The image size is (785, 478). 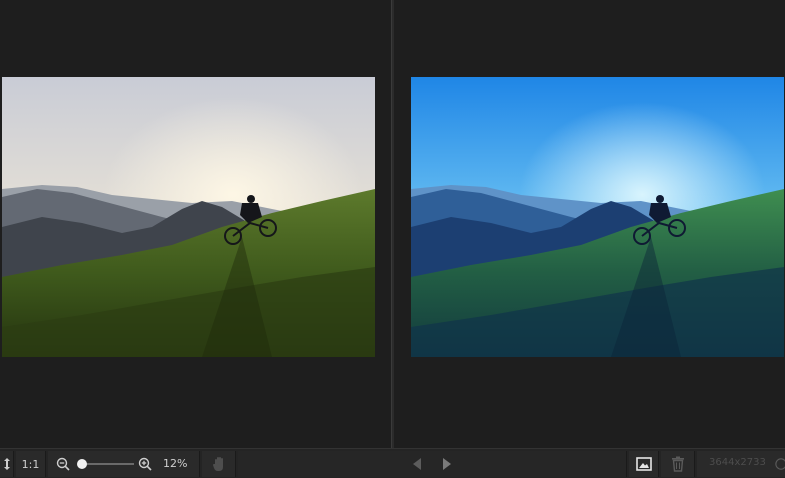 I want to click on trash-icon, so click(x=677, y=464).